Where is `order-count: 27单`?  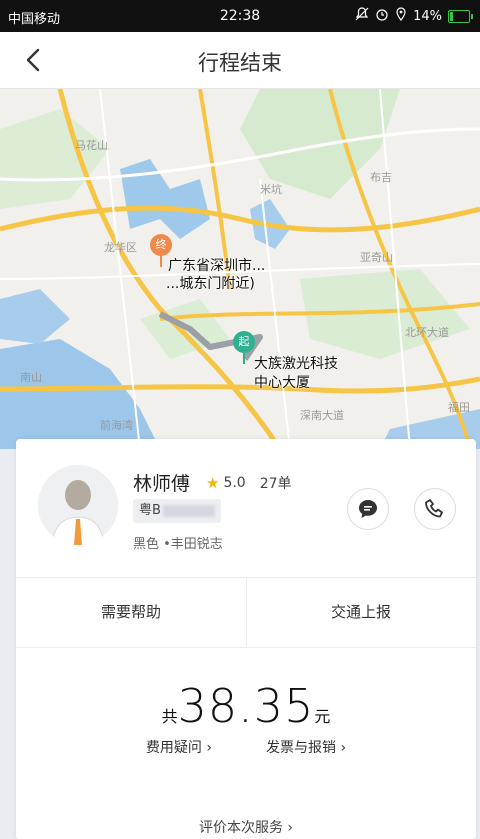 order-count: 27单 is located at coordinates (275, 484).